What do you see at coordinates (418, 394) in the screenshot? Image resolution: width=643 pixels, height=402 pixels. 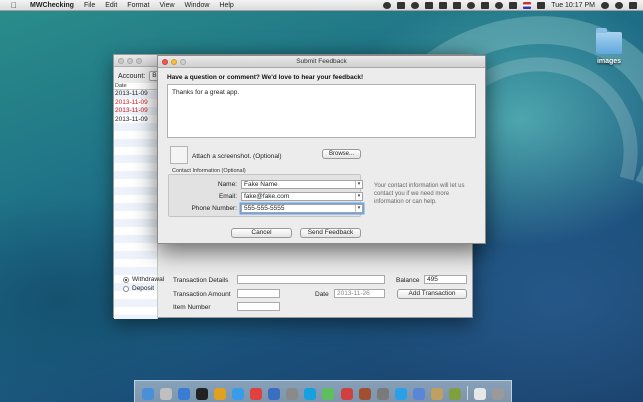 I see `mail-icon` at bounding box center [418, 394].